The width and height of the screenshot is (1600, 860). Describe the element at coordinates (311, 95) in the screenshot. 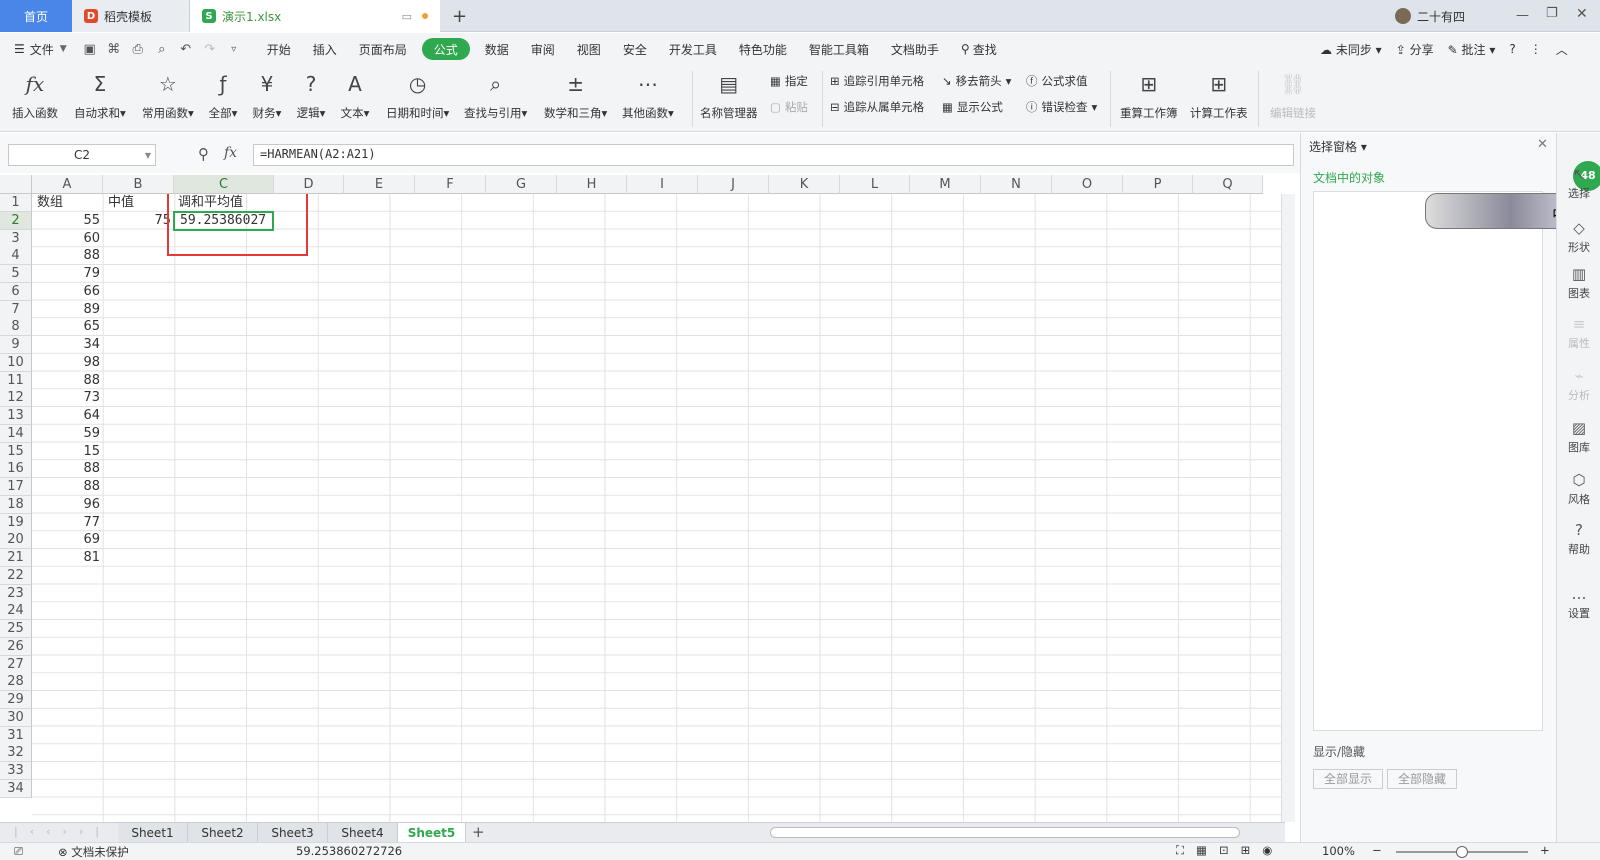

I see `logic-button: ? 逻辑▾` at that location.